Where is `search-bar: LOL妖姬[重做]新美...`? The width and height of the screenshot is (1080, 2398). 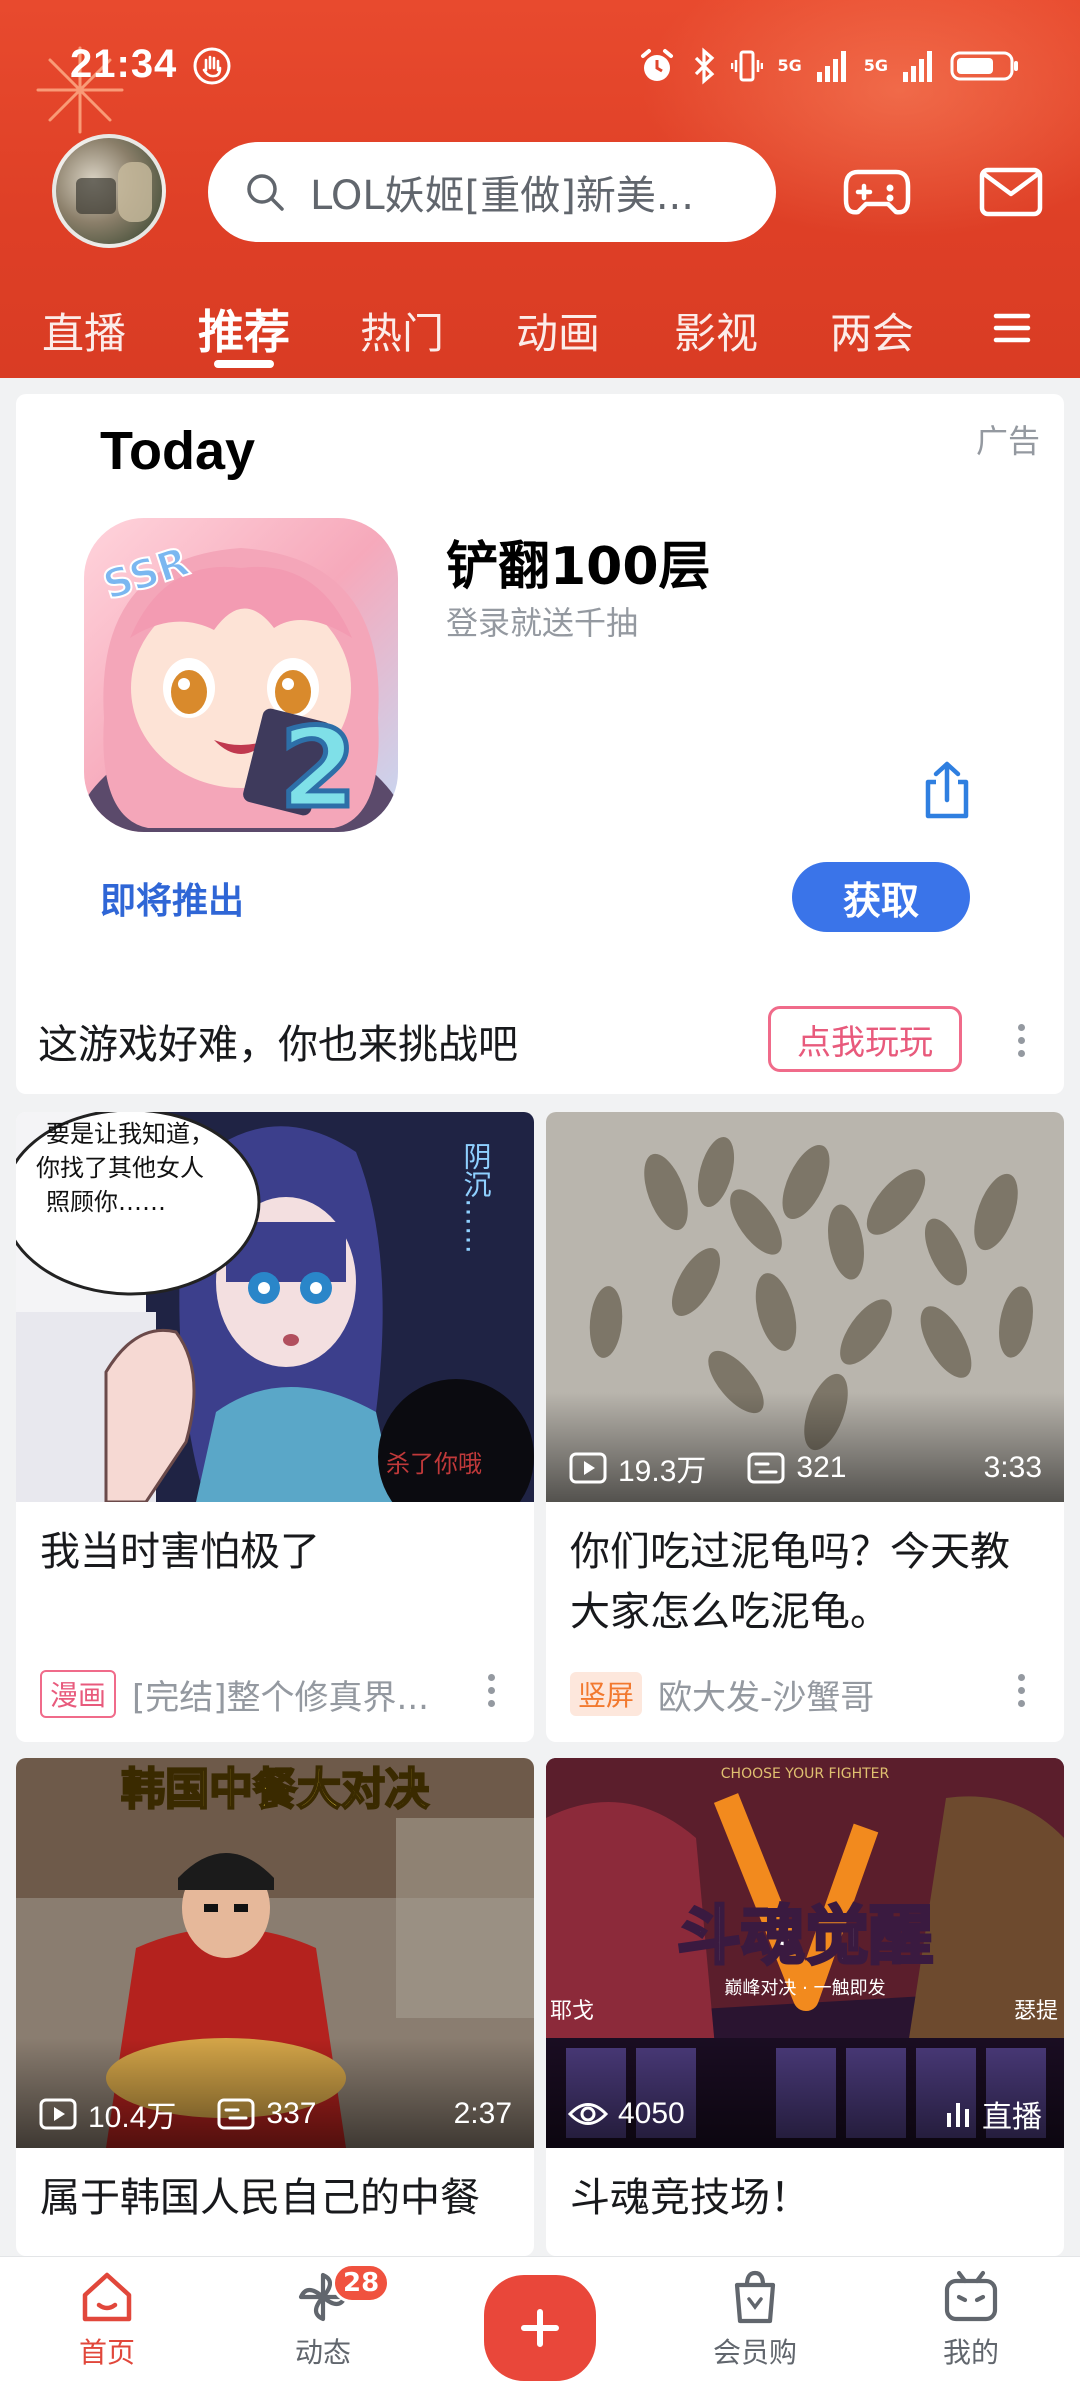
search-bar: LOL妖姬[重做]新美... is located at coordinates (492, 192).